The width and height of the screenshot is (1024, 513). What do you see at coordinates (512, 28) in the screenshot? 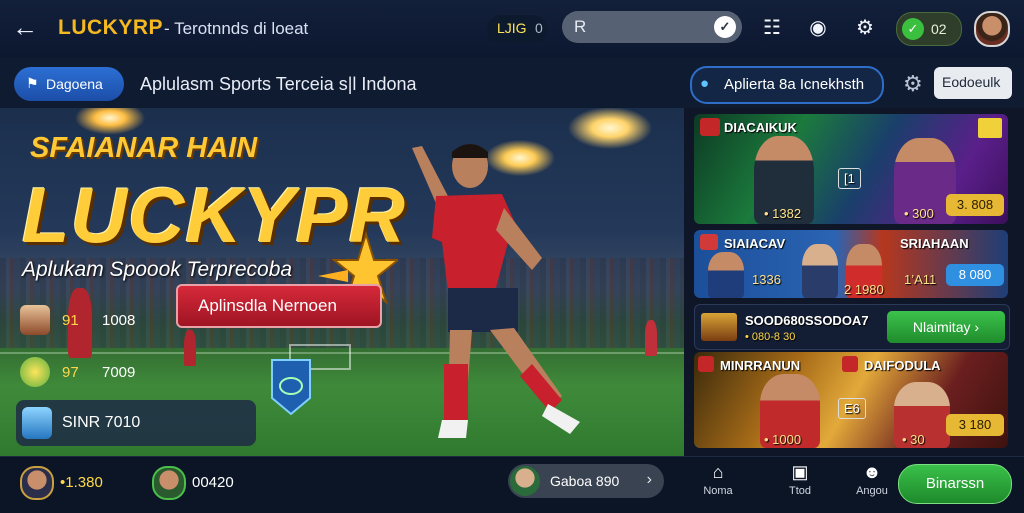
I see `balance-value: LJIG` at bounding box center [512, 28].